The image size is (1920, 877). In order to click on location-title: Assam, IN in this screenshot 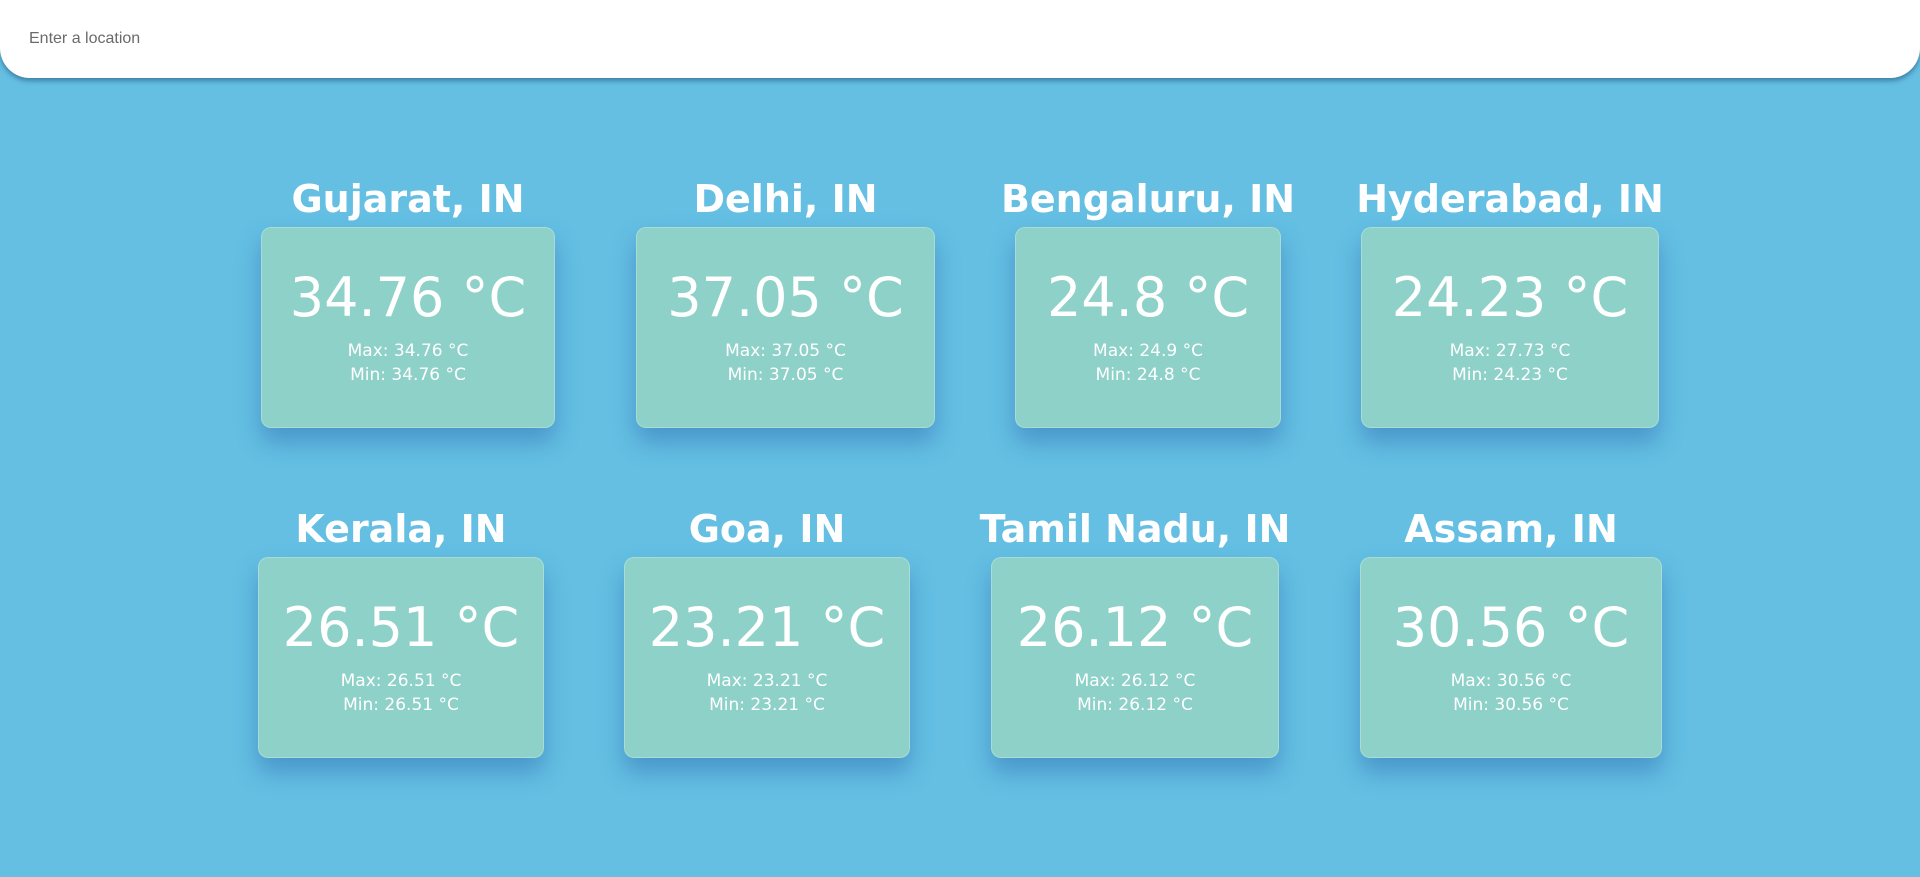, I will do `click(1511, 529)`.